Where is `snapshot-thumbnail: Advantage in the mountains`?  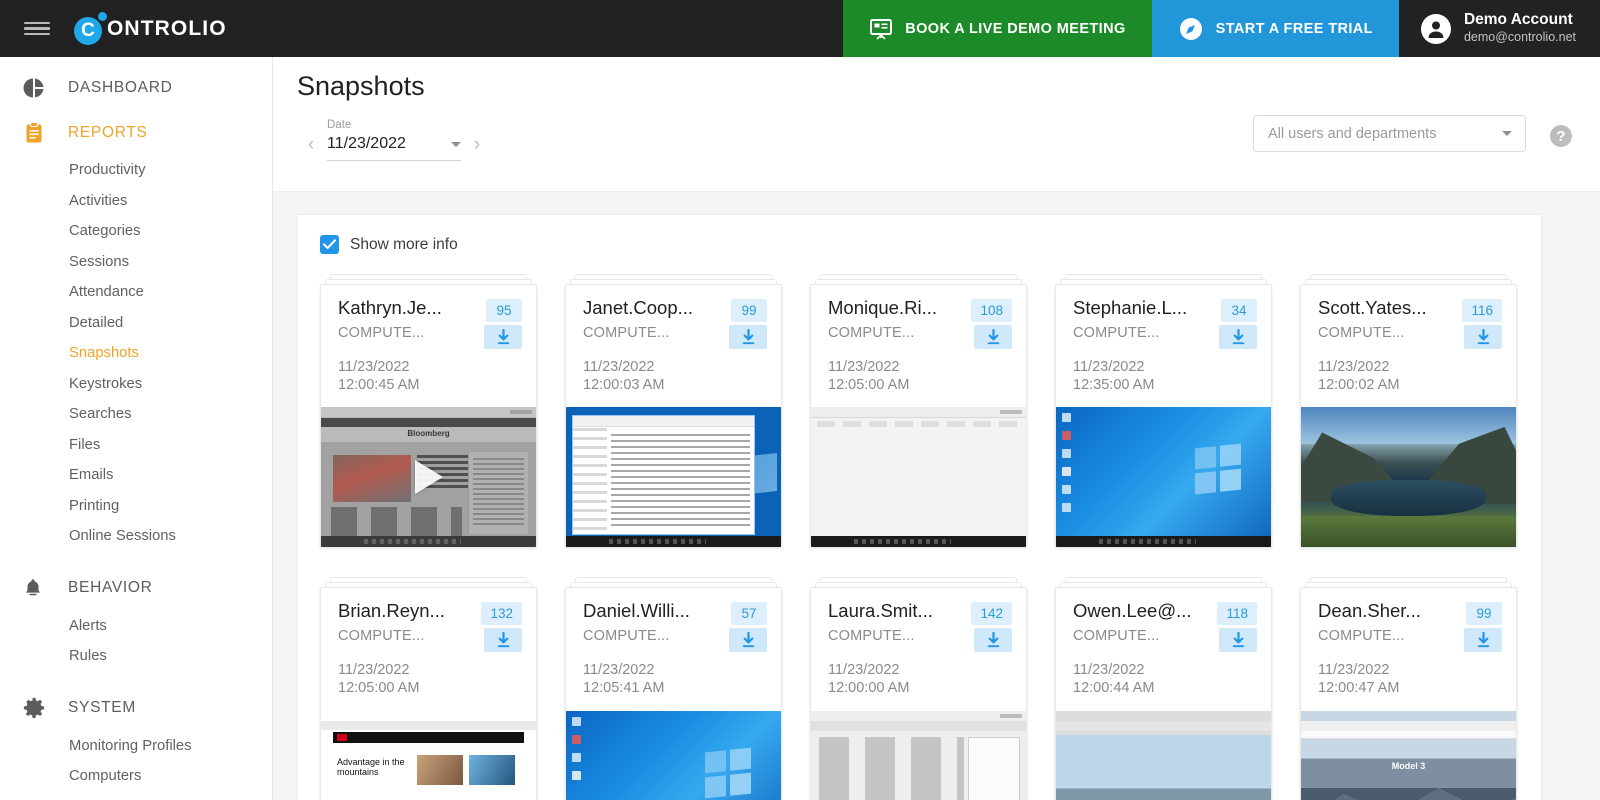
snapshot-thumbnail: Advantage in the mountains is located at coordinates (428, 755).